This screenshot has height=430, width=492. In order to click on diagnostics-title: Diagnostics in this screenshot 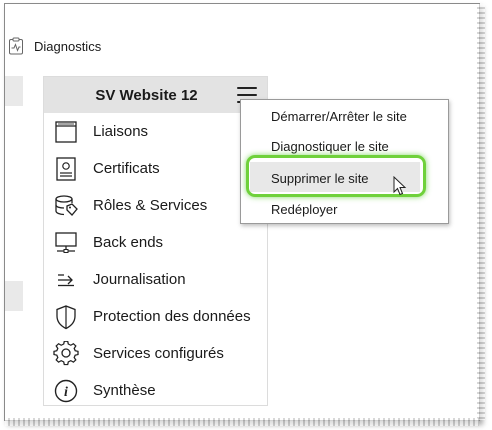, I will do `click(68, 46)`.